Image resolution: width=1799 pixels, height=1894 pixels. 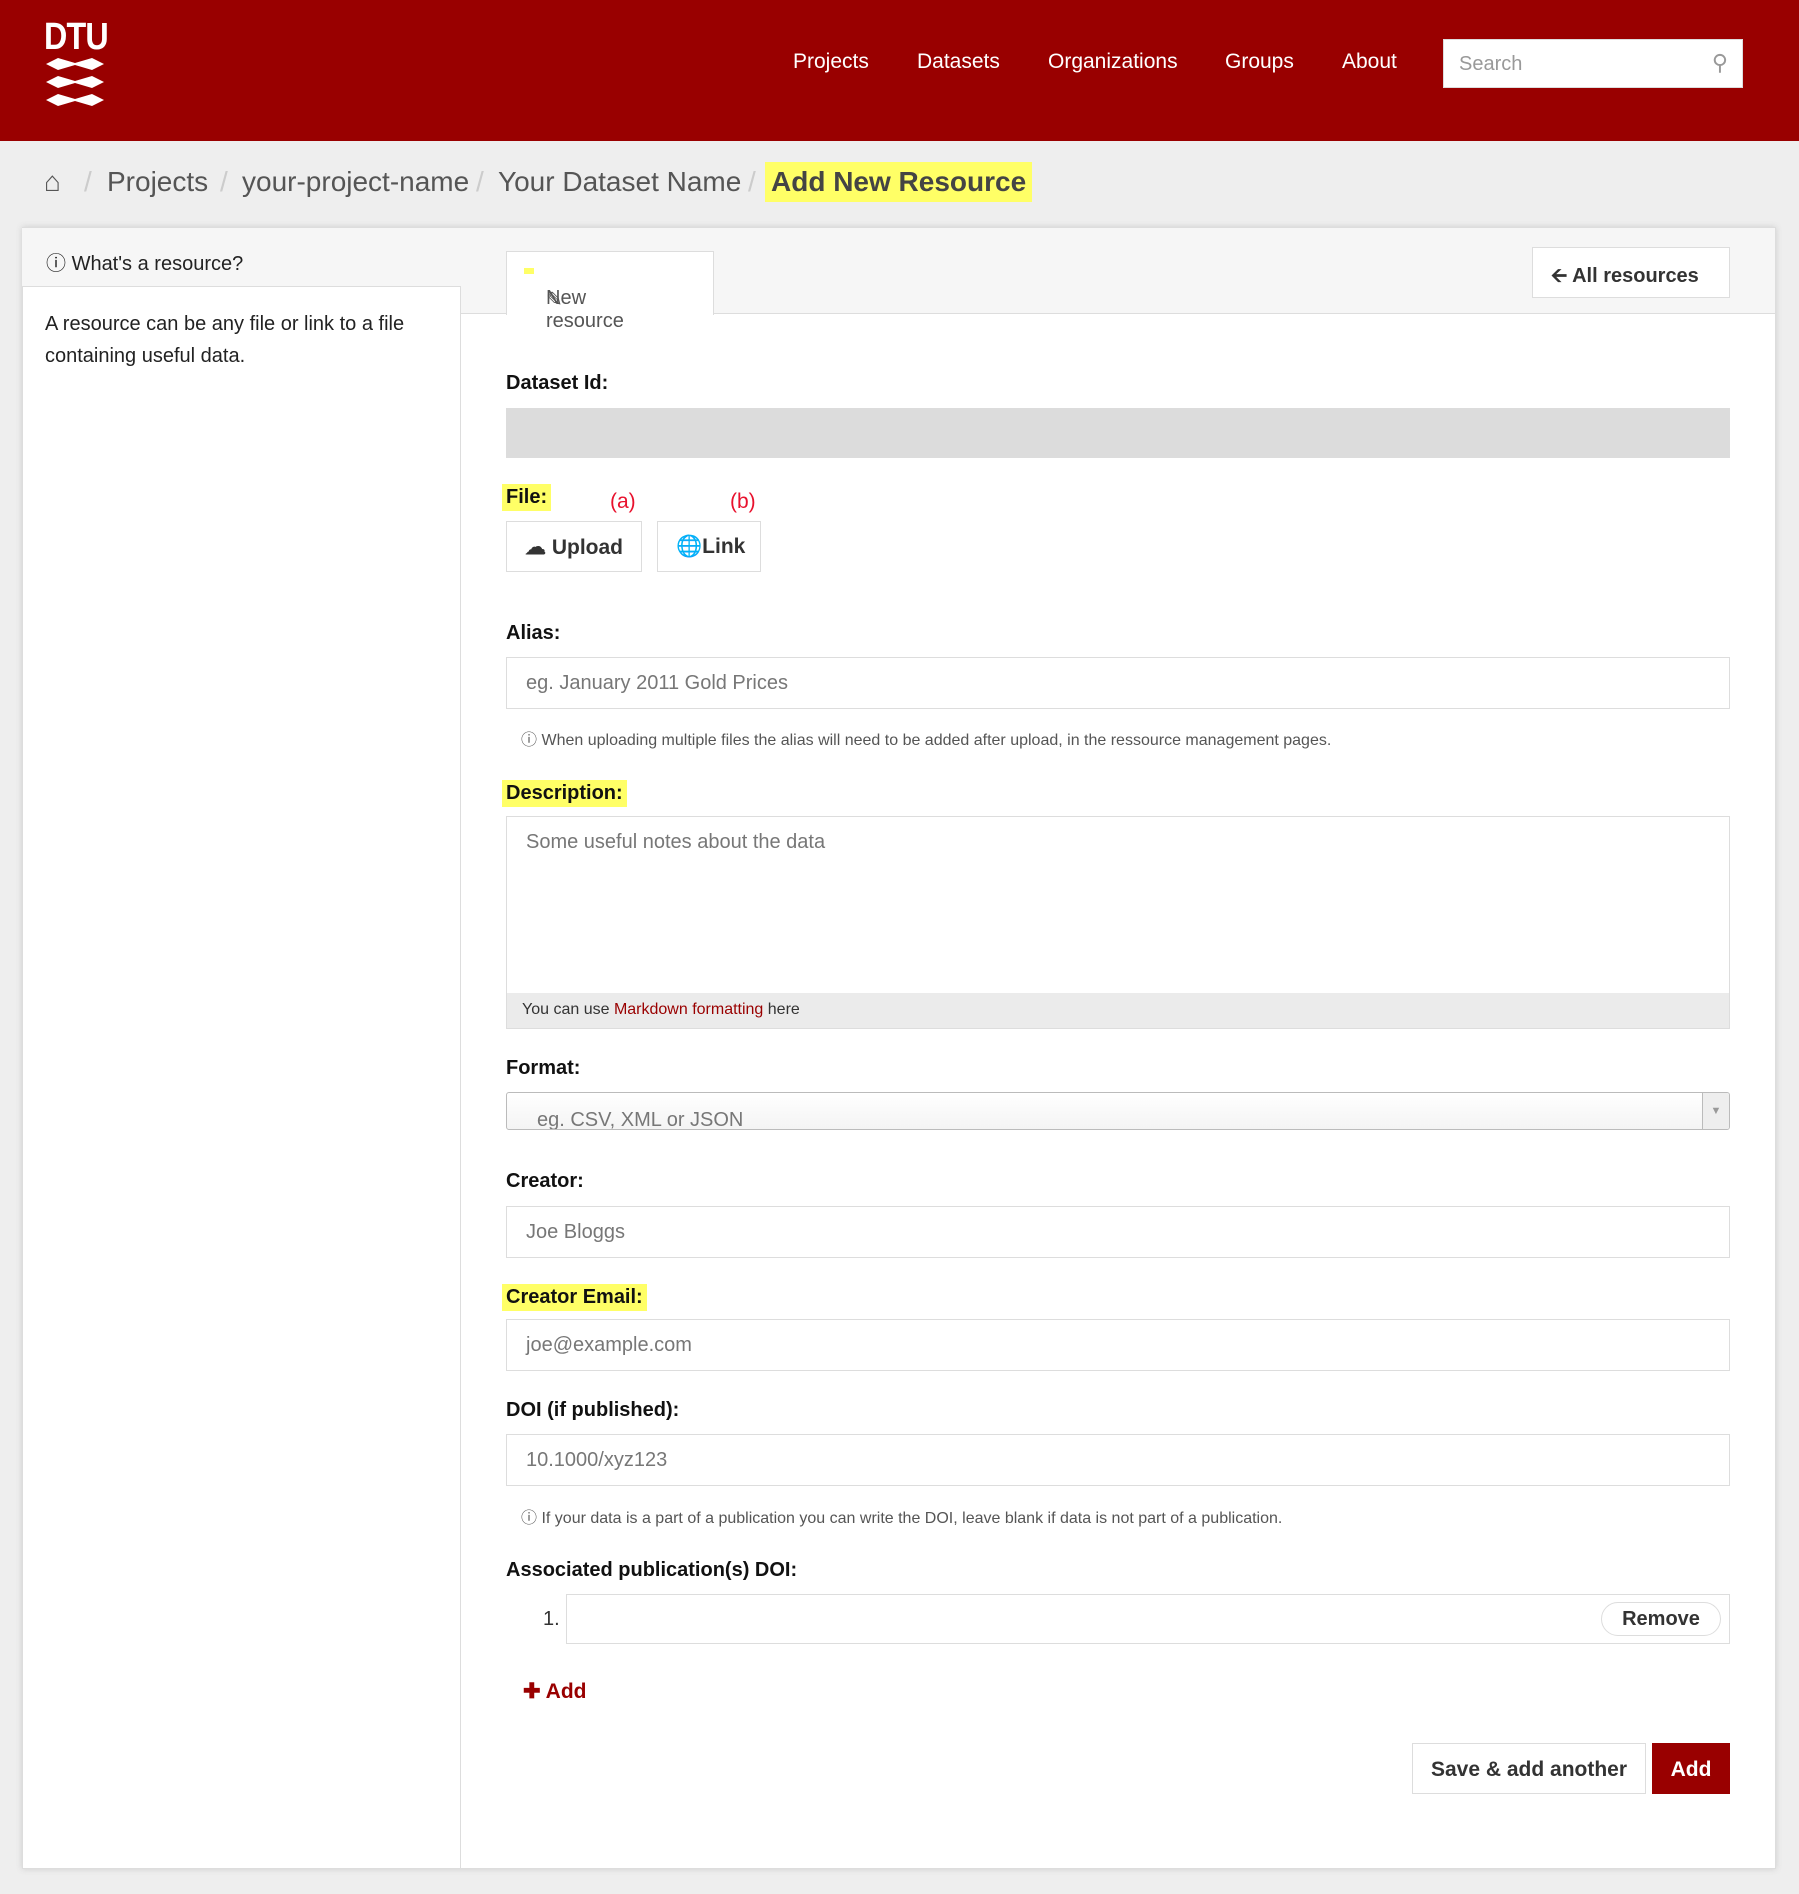 What do you see at coordinates (587, 547) in the screenshot?
I see `upload-label: Upload` at bounding box center [587, 547].